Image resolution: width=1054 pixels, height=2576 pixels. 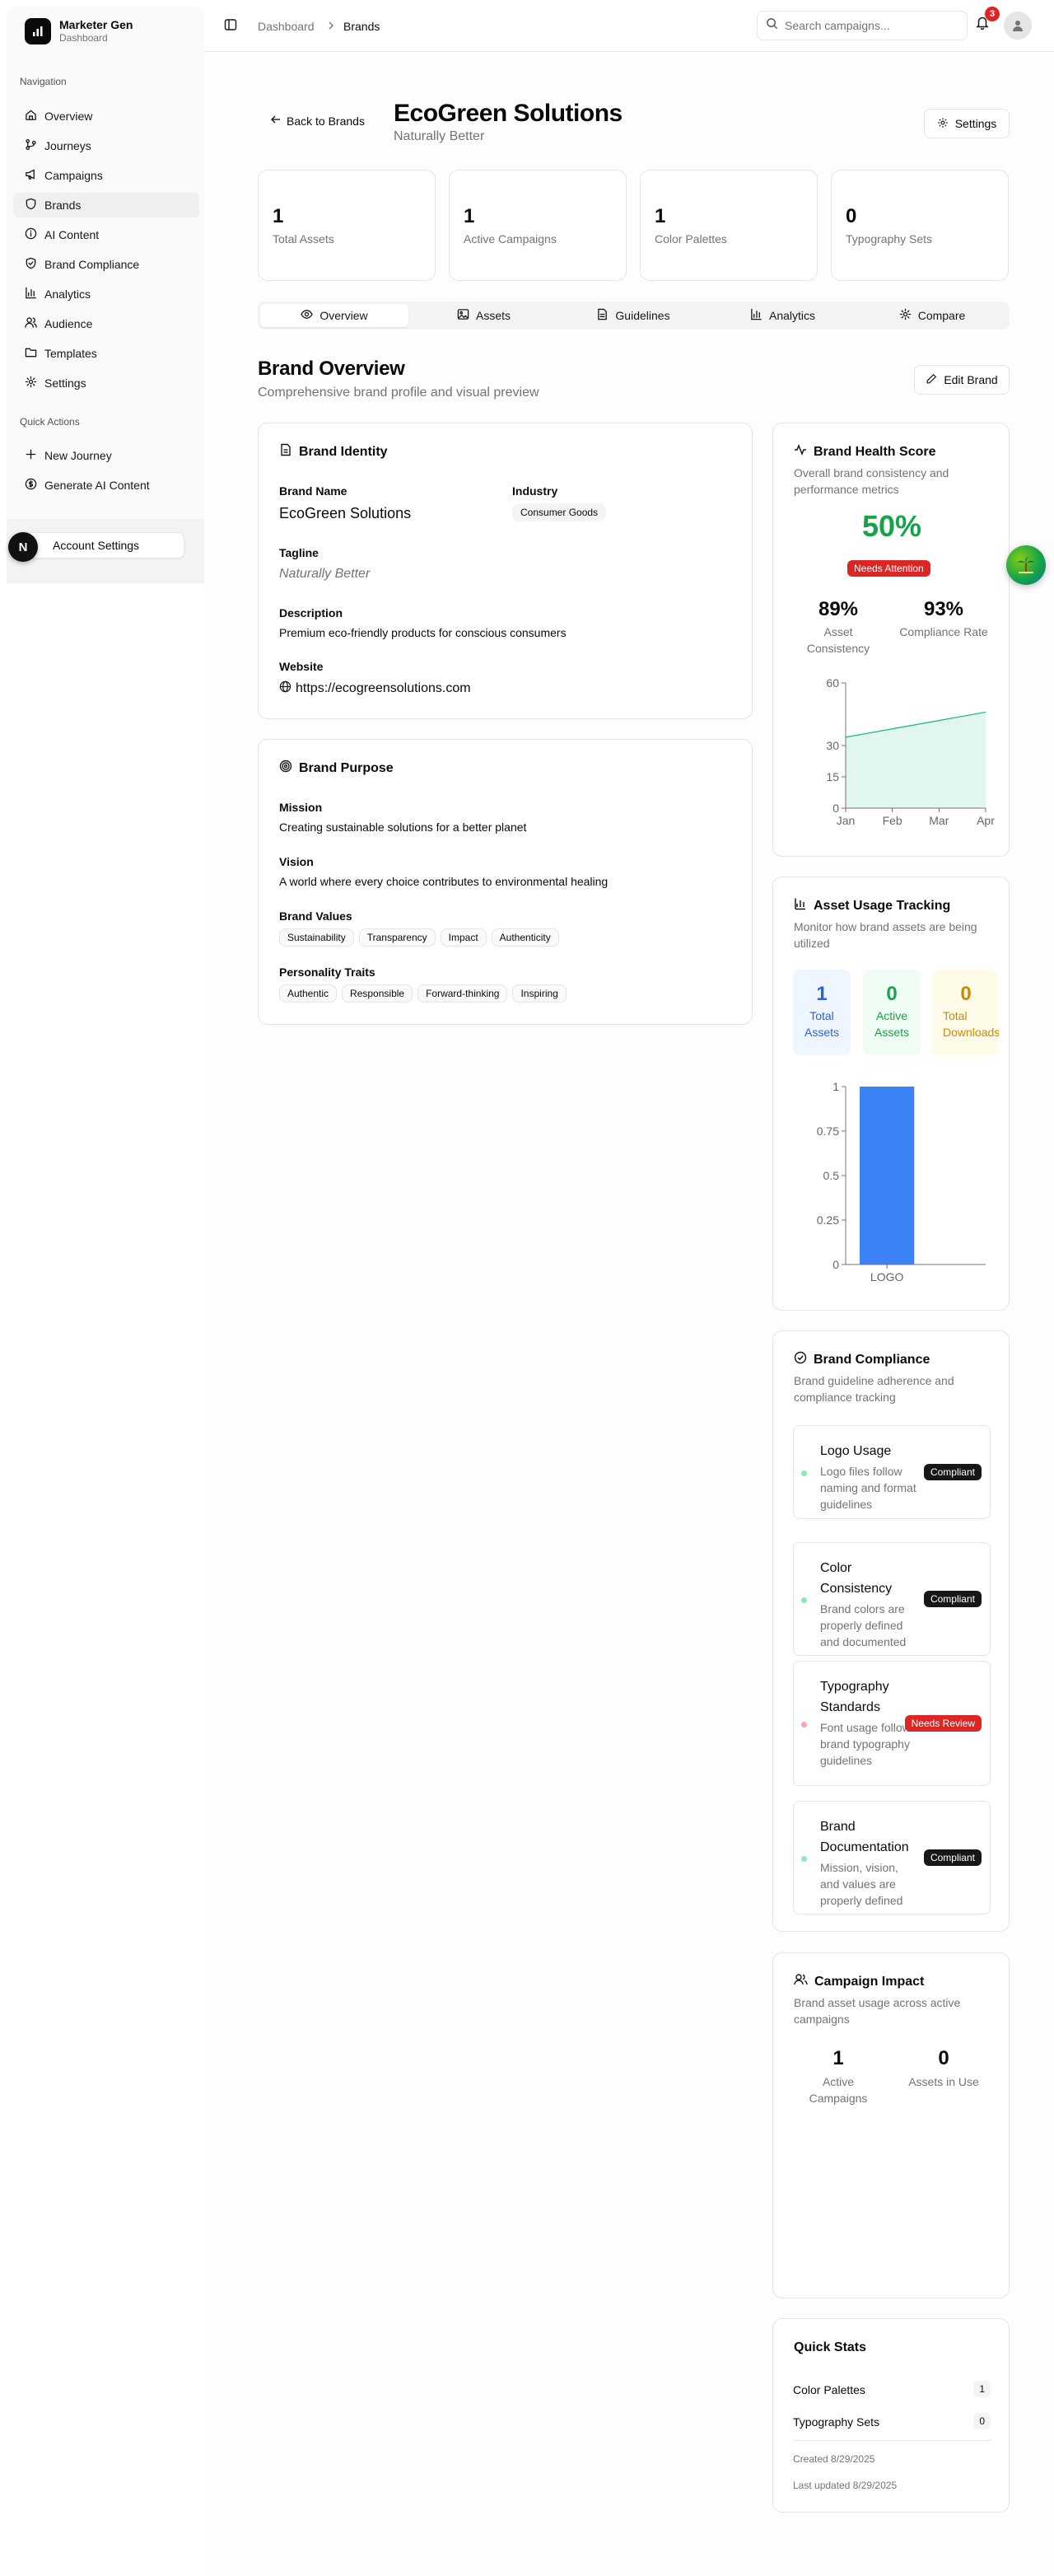 I want to click on x-tick-label: Mar, so click(x=939, y=820).